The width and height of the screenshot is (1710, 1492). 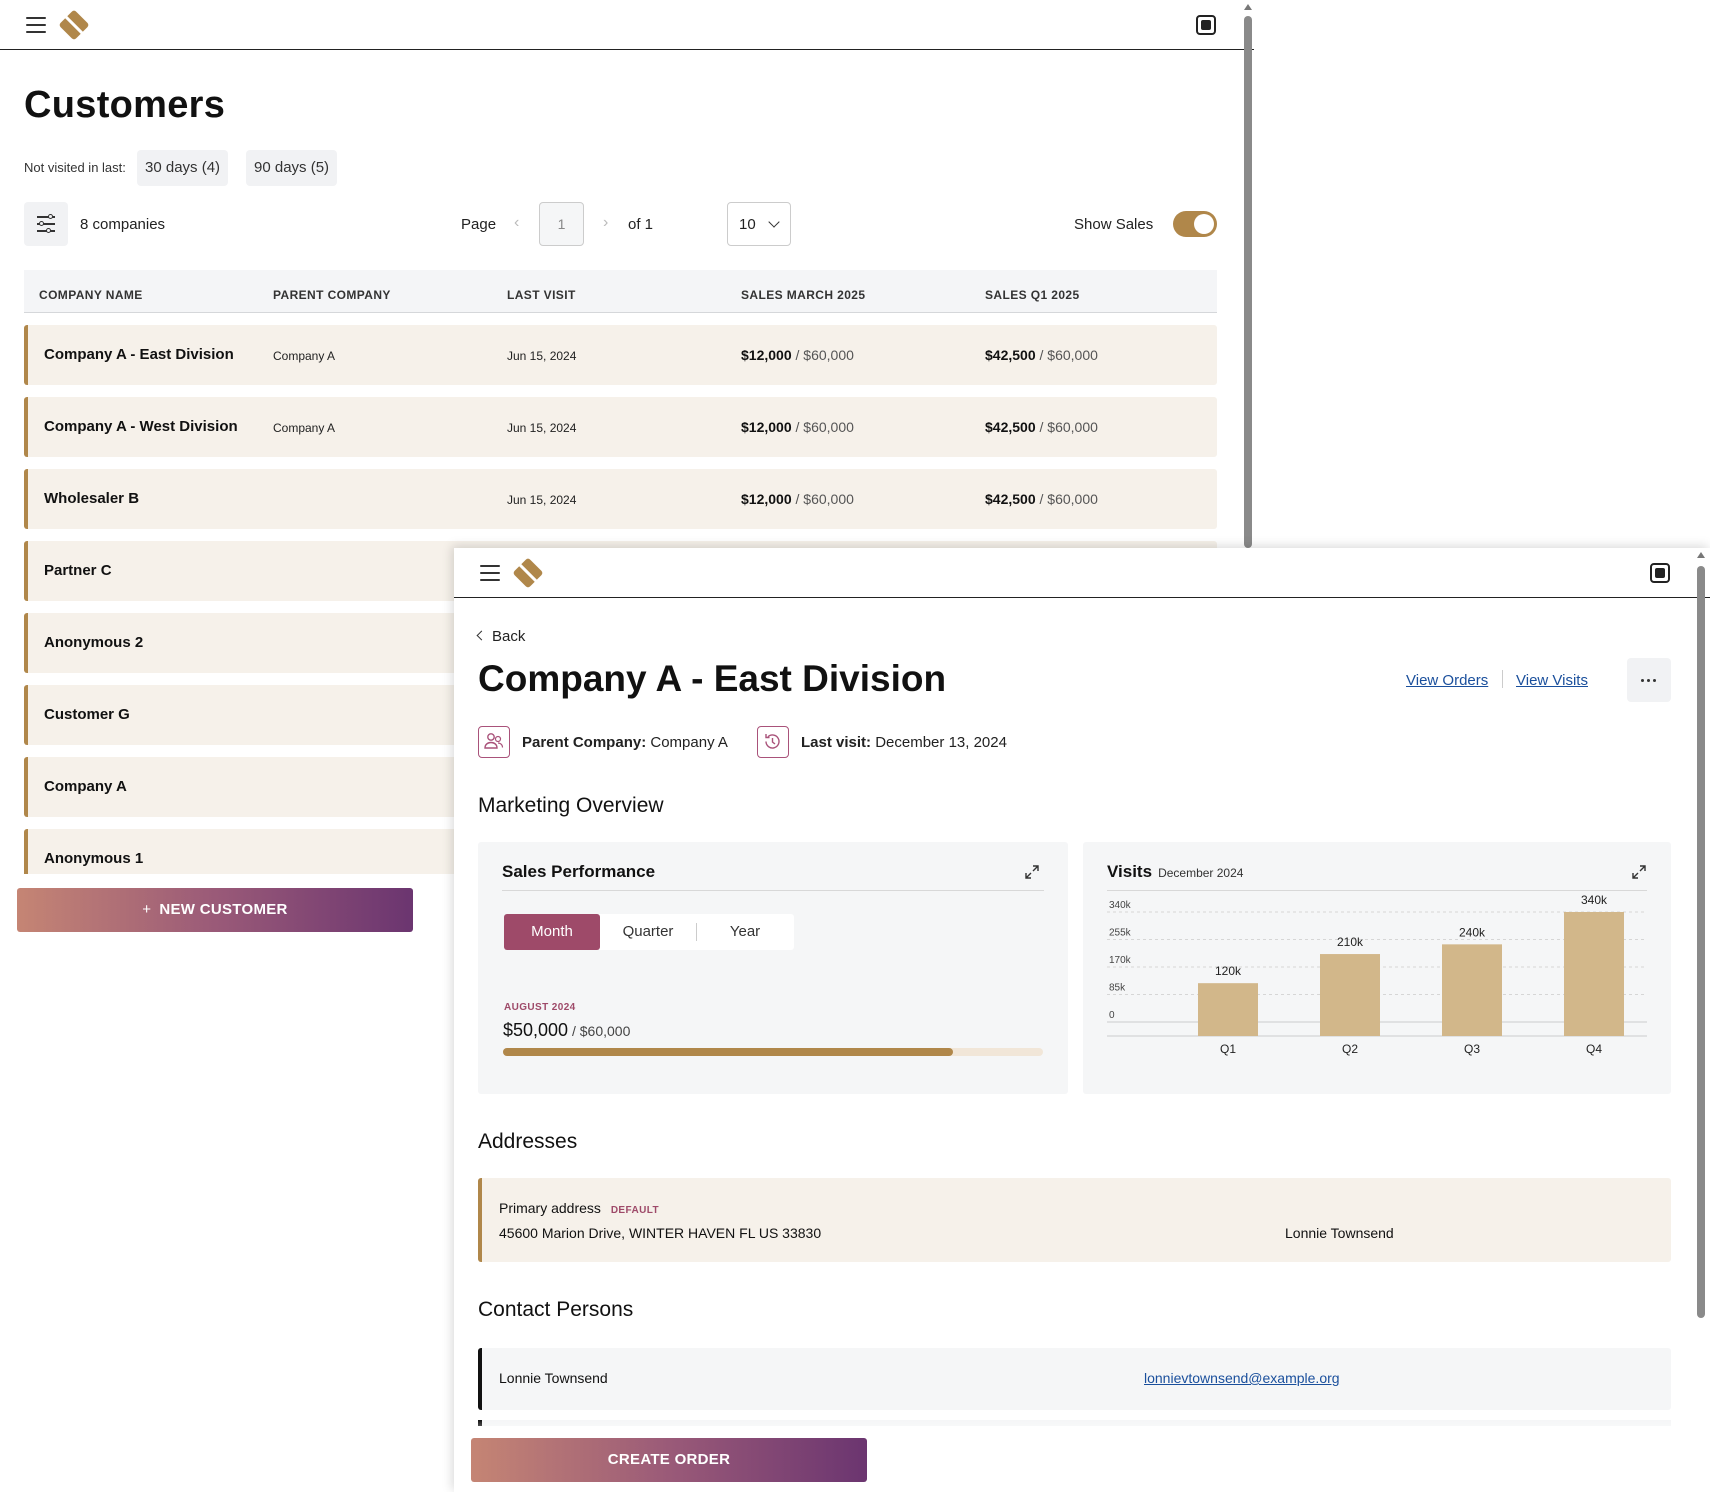 What do you see at coordinates (1594, 974) in the screenshot?
I see `bar-q4` at bounding box center [1594, 974].